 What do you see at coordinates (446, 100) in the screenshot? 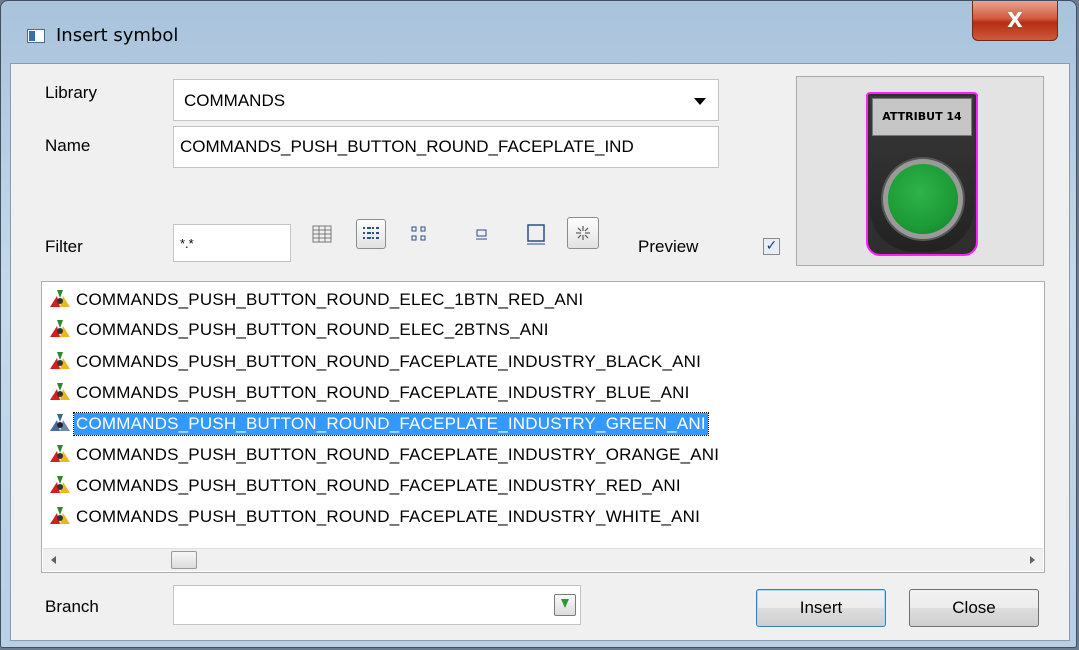
I see `library-dropdown: COMMANDS` at bounding box center [446, 100].